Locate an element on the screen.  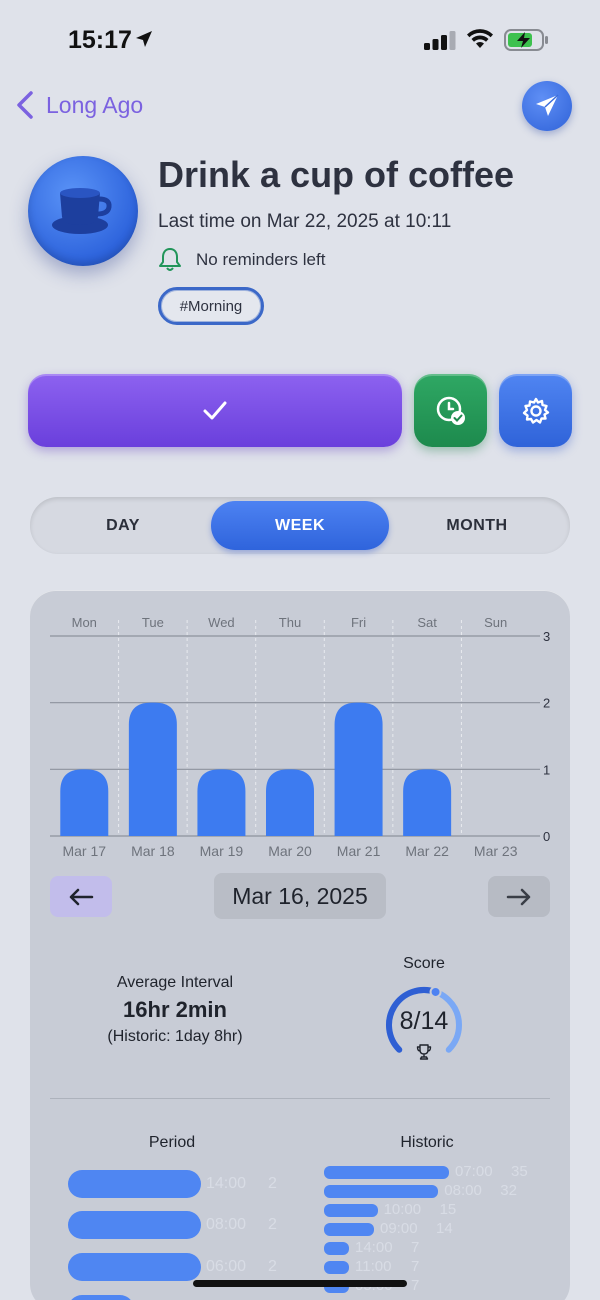
log-past-time-button is located at coordinates (450, 410).